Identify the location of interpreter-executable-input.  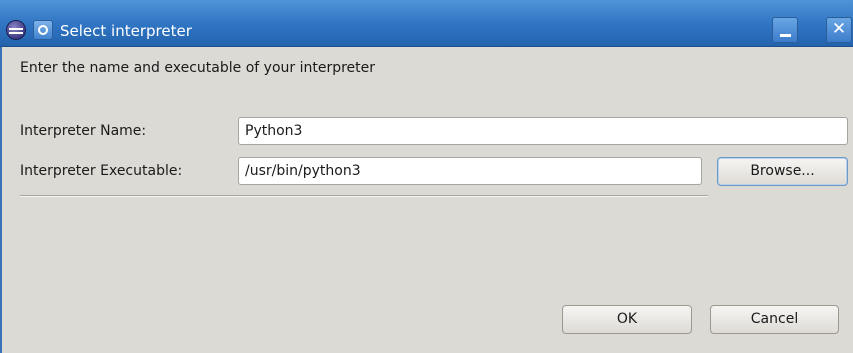
(470, 171).